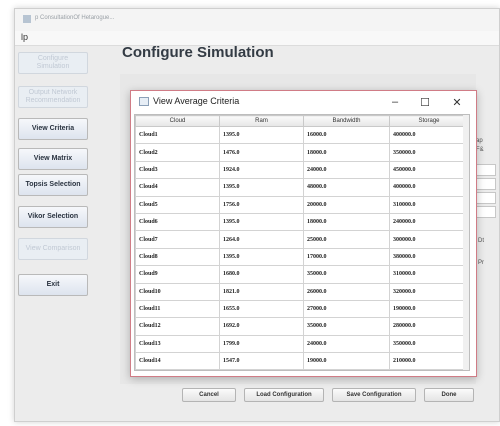  Describe the element at coordinates (429, 361) in the screenshot. I see `table-cell: 210000.0` at that location.